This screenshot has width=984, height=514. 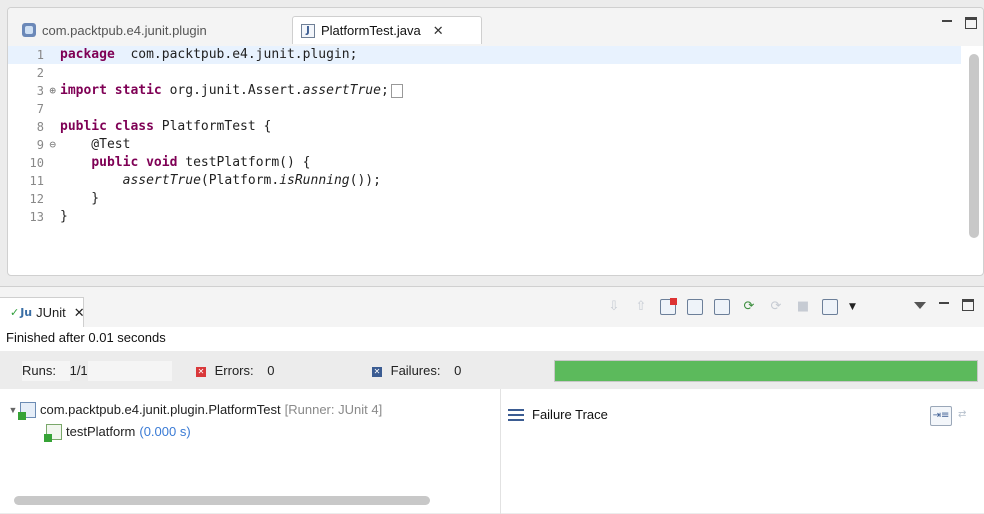 What do you see at coordinates (53, 433) in the screenshot?
I see `test-case-icon` at bounding box center [53, 433].